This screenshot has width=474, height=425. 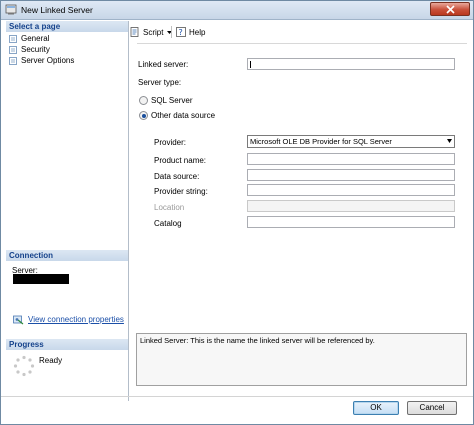 What do you see at coordinates (321, 141) in the screenshot?
I see `provider-selected-value: Microsoft OLE DB Provider for SQL Server` at bounding box center [321, 141].